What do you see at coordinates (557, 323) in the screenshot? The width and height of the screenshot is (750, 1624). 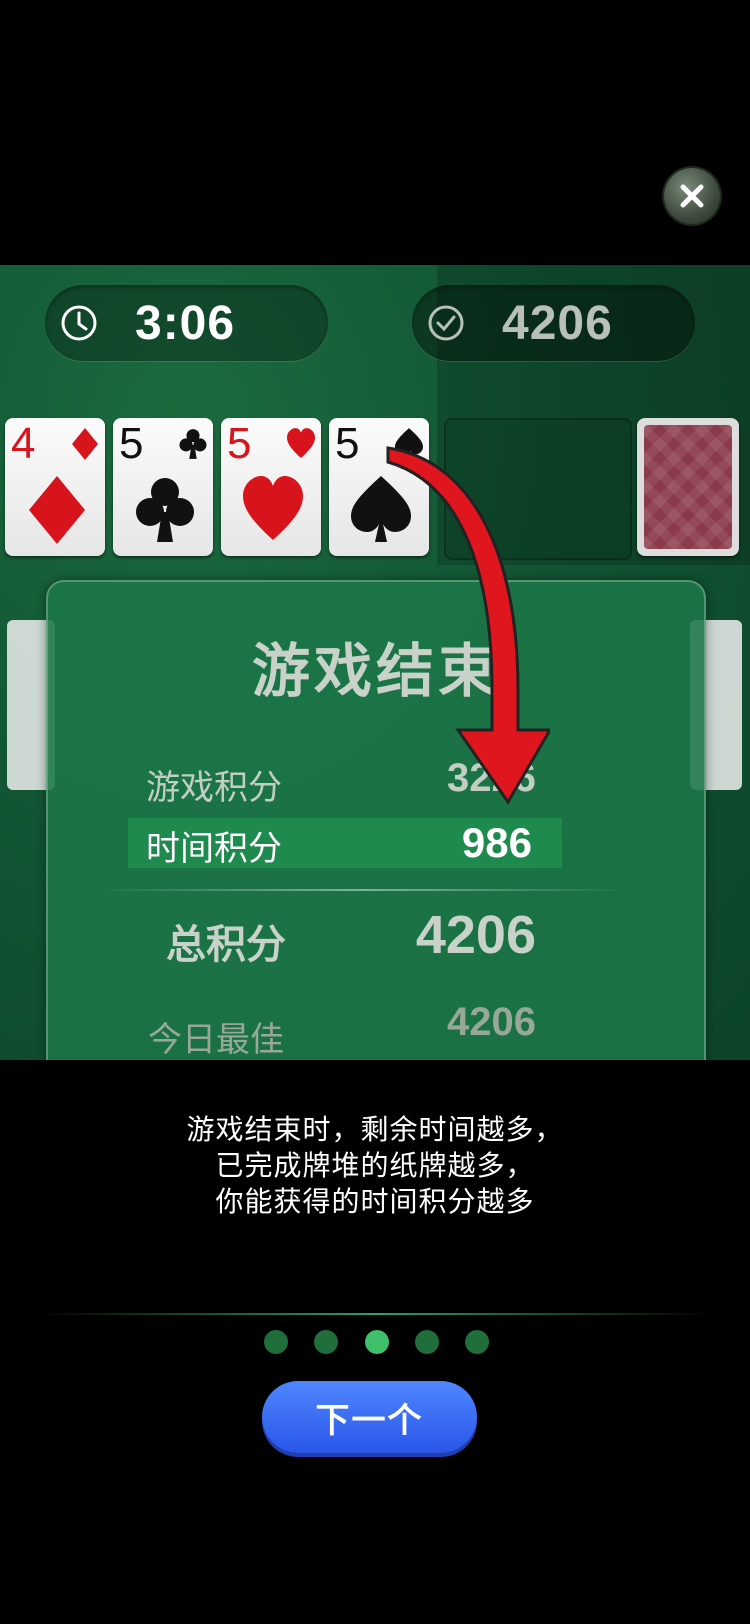 I see `score-text: 4206` at bounding box center [557, 323].